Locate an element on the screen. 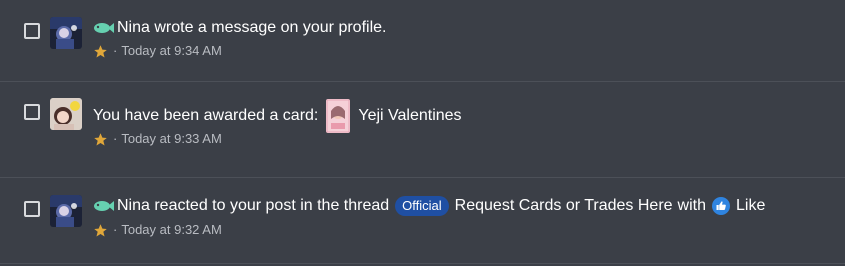 The height and width of the screenshot is (266, 845). like-icon is located at coordinates (721, 206).